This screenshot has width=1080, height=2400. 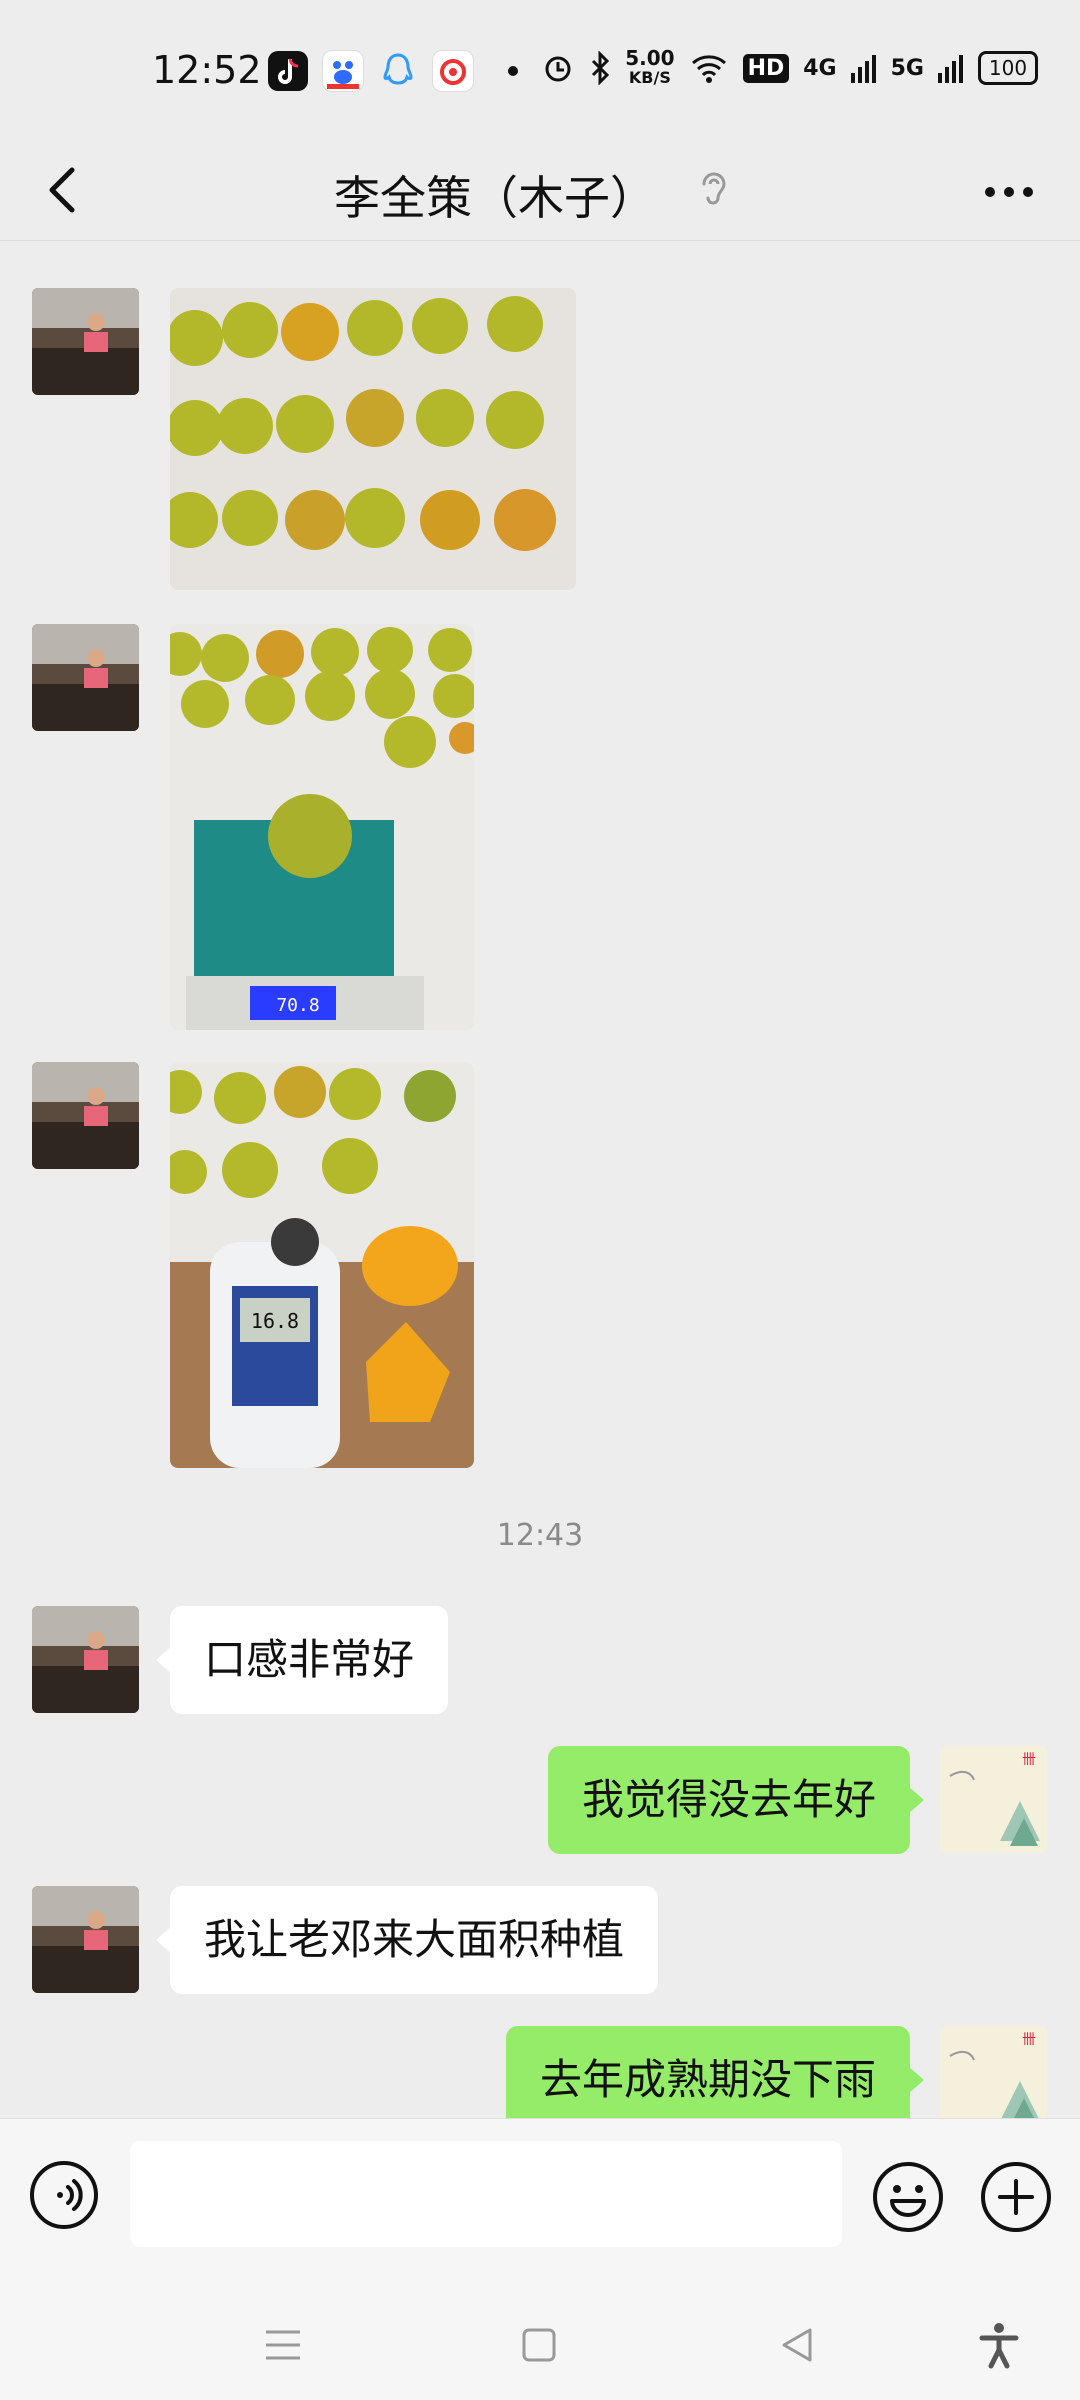 I want to click on signal-icon, so click(x=863, y=69).